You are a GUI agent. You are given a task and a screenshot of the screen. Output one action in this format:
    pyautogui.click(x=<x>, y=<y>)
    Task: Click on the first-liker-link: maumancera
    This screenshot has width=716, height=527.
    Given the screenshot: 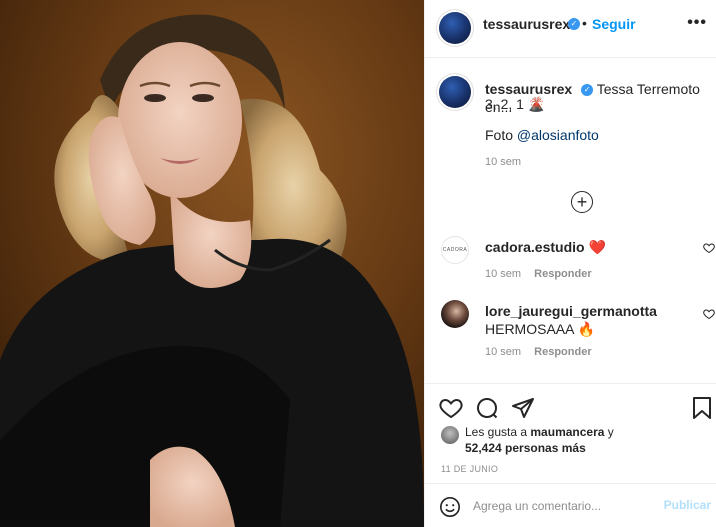 What is the action you would take?
    pyautogui.click(x=567, y=432)
    